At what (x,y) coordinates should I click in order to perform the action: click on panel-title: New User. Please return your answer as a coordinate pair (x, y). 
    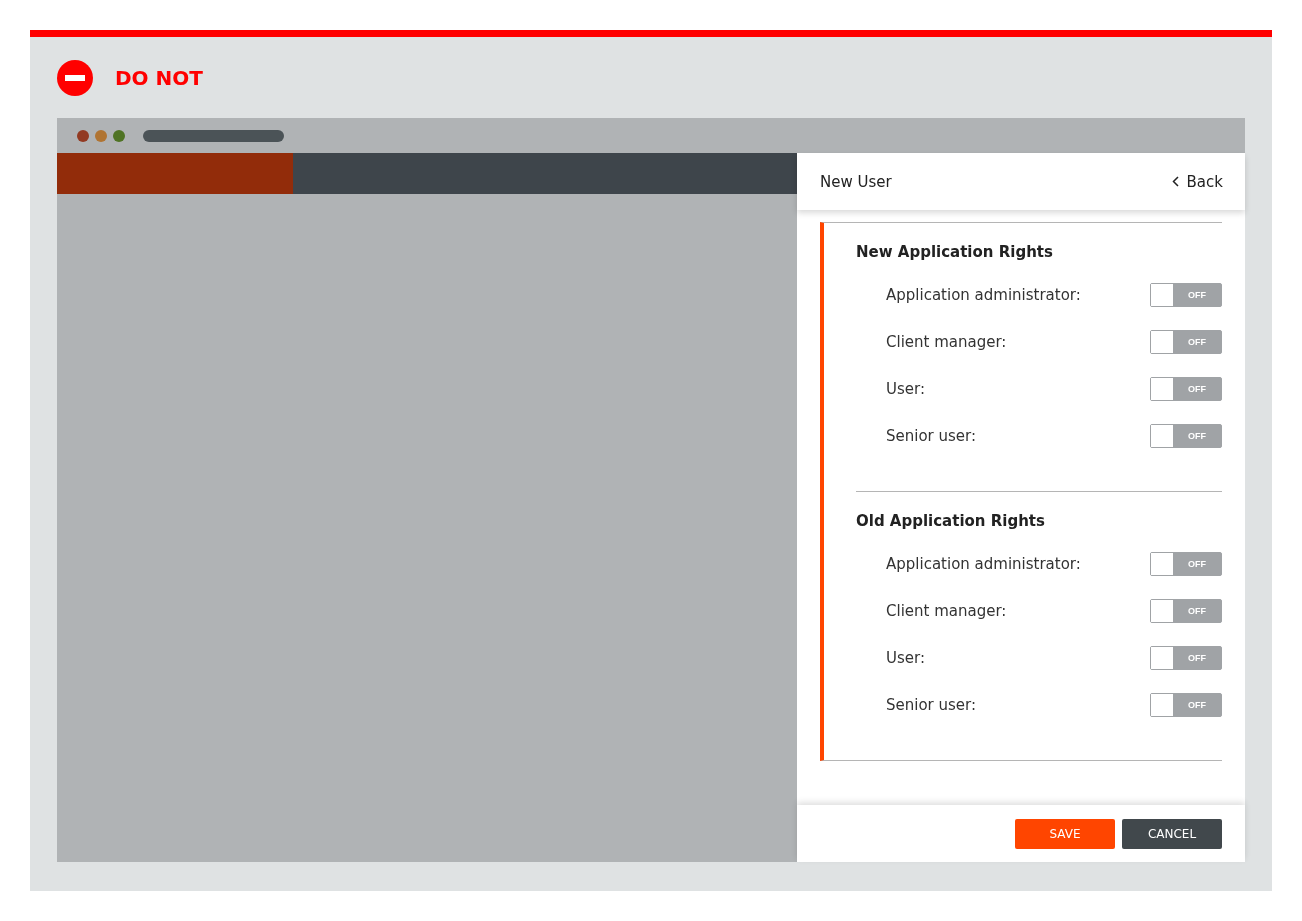
    Looking at the image, I should click on (856, 181).